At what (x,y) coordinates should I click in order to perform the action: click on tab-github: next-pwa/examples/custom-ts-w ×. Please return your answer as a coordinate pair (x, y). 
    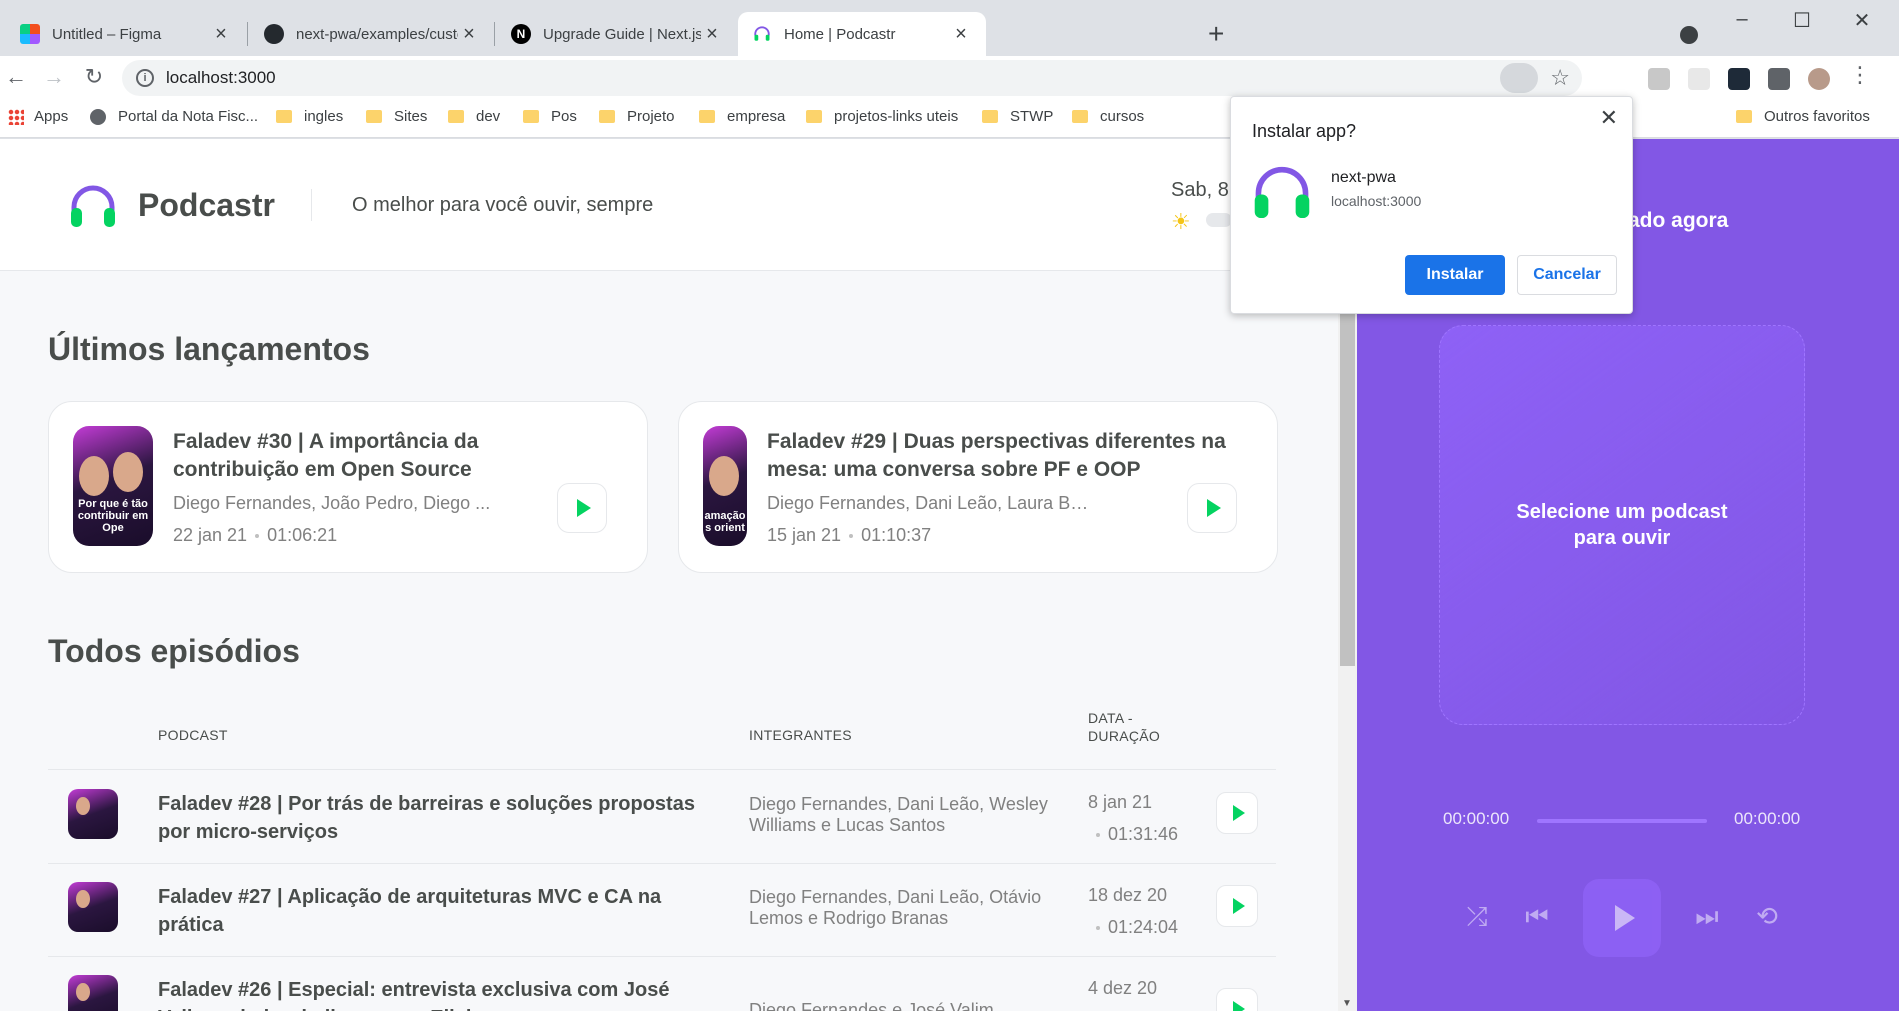
    Looking at the image, I should click on (372, 34).